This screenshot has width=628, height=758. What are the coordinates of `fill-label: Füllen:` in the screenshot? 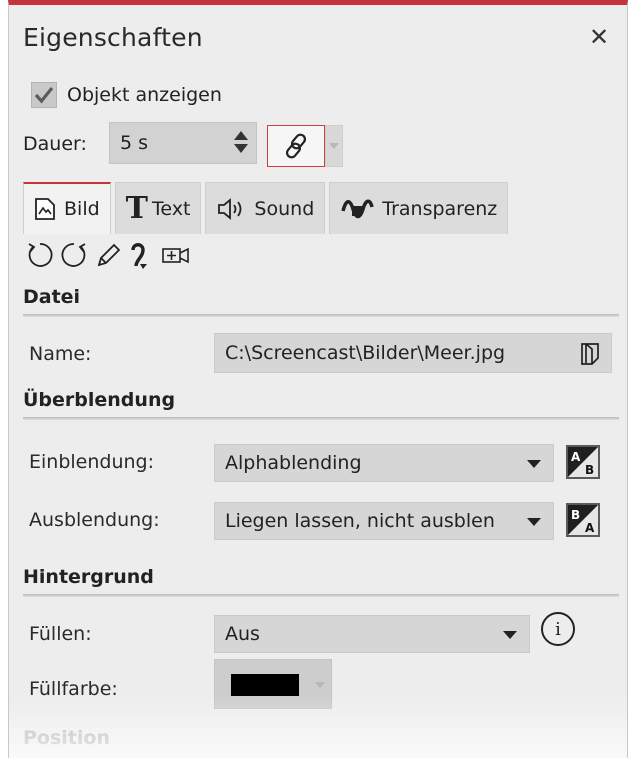 It's located at (60, 634).